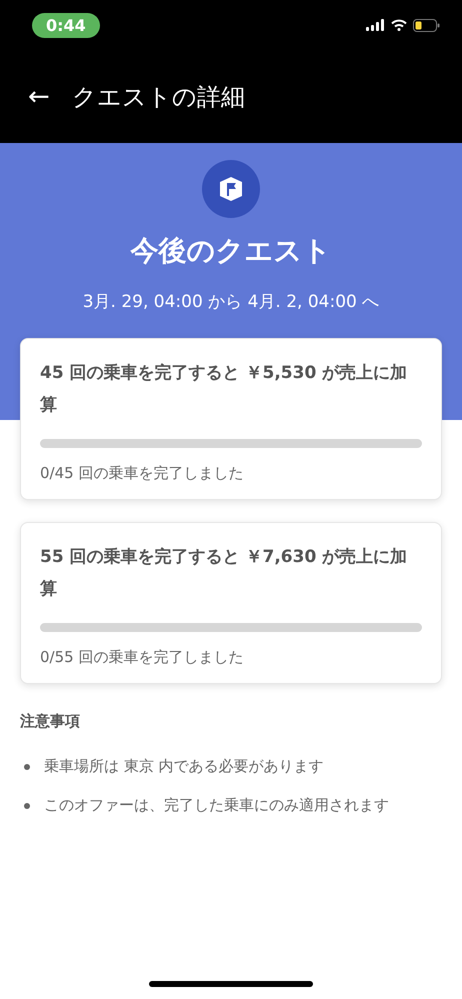 This screenshot has height=999, width=462. What do you see at coordinates (39, 97) in the screenshot?
I see `back-button: ←` at bounding box center [39, 97].